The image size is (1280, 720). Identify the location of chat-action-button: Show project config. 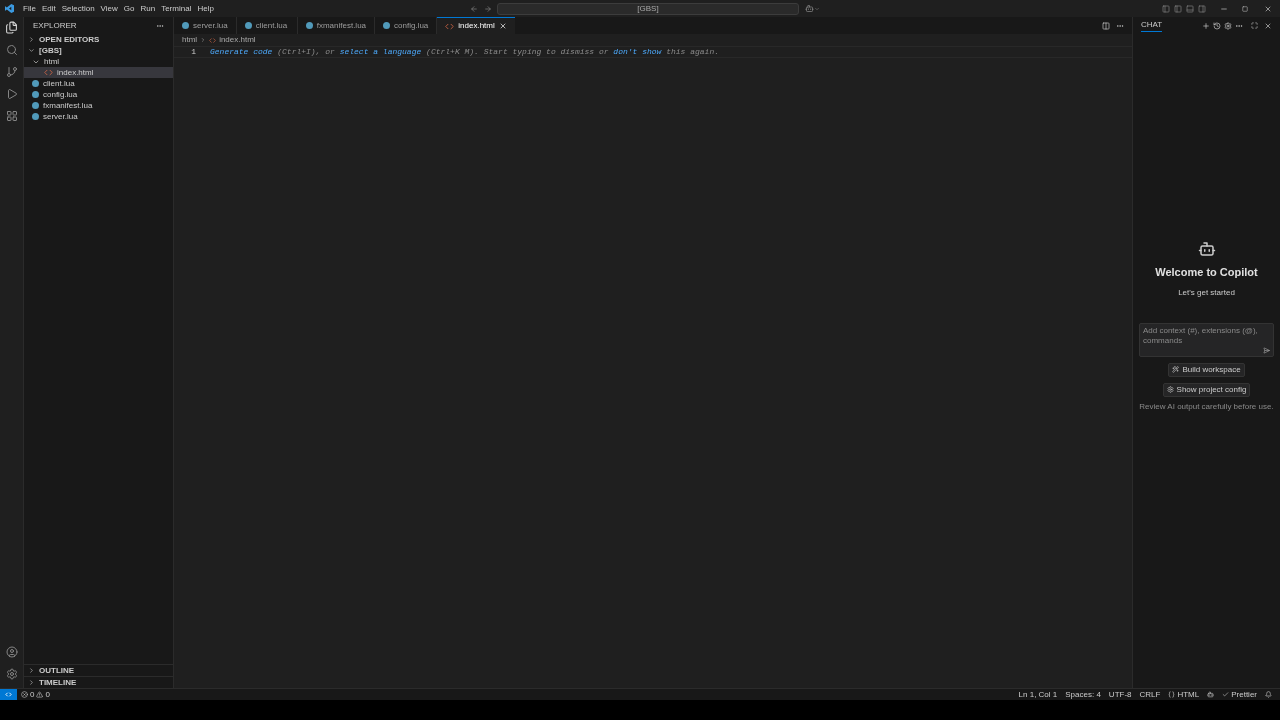
(1206, 389).